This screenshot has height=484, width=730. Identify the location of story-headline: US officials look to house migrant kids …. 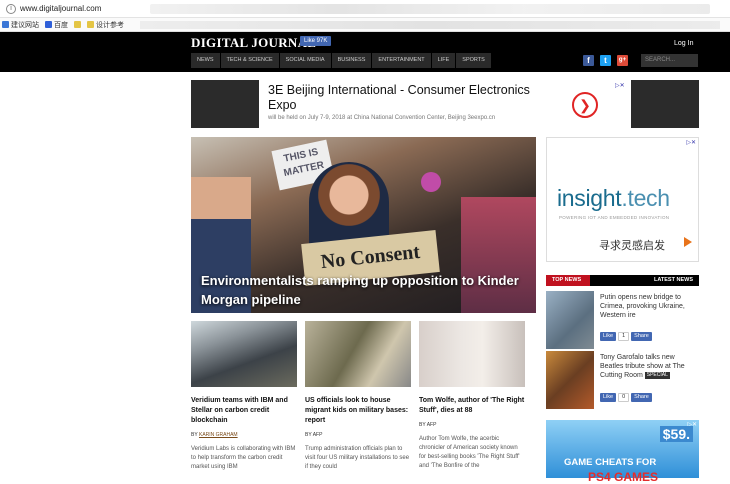
(358, 411).